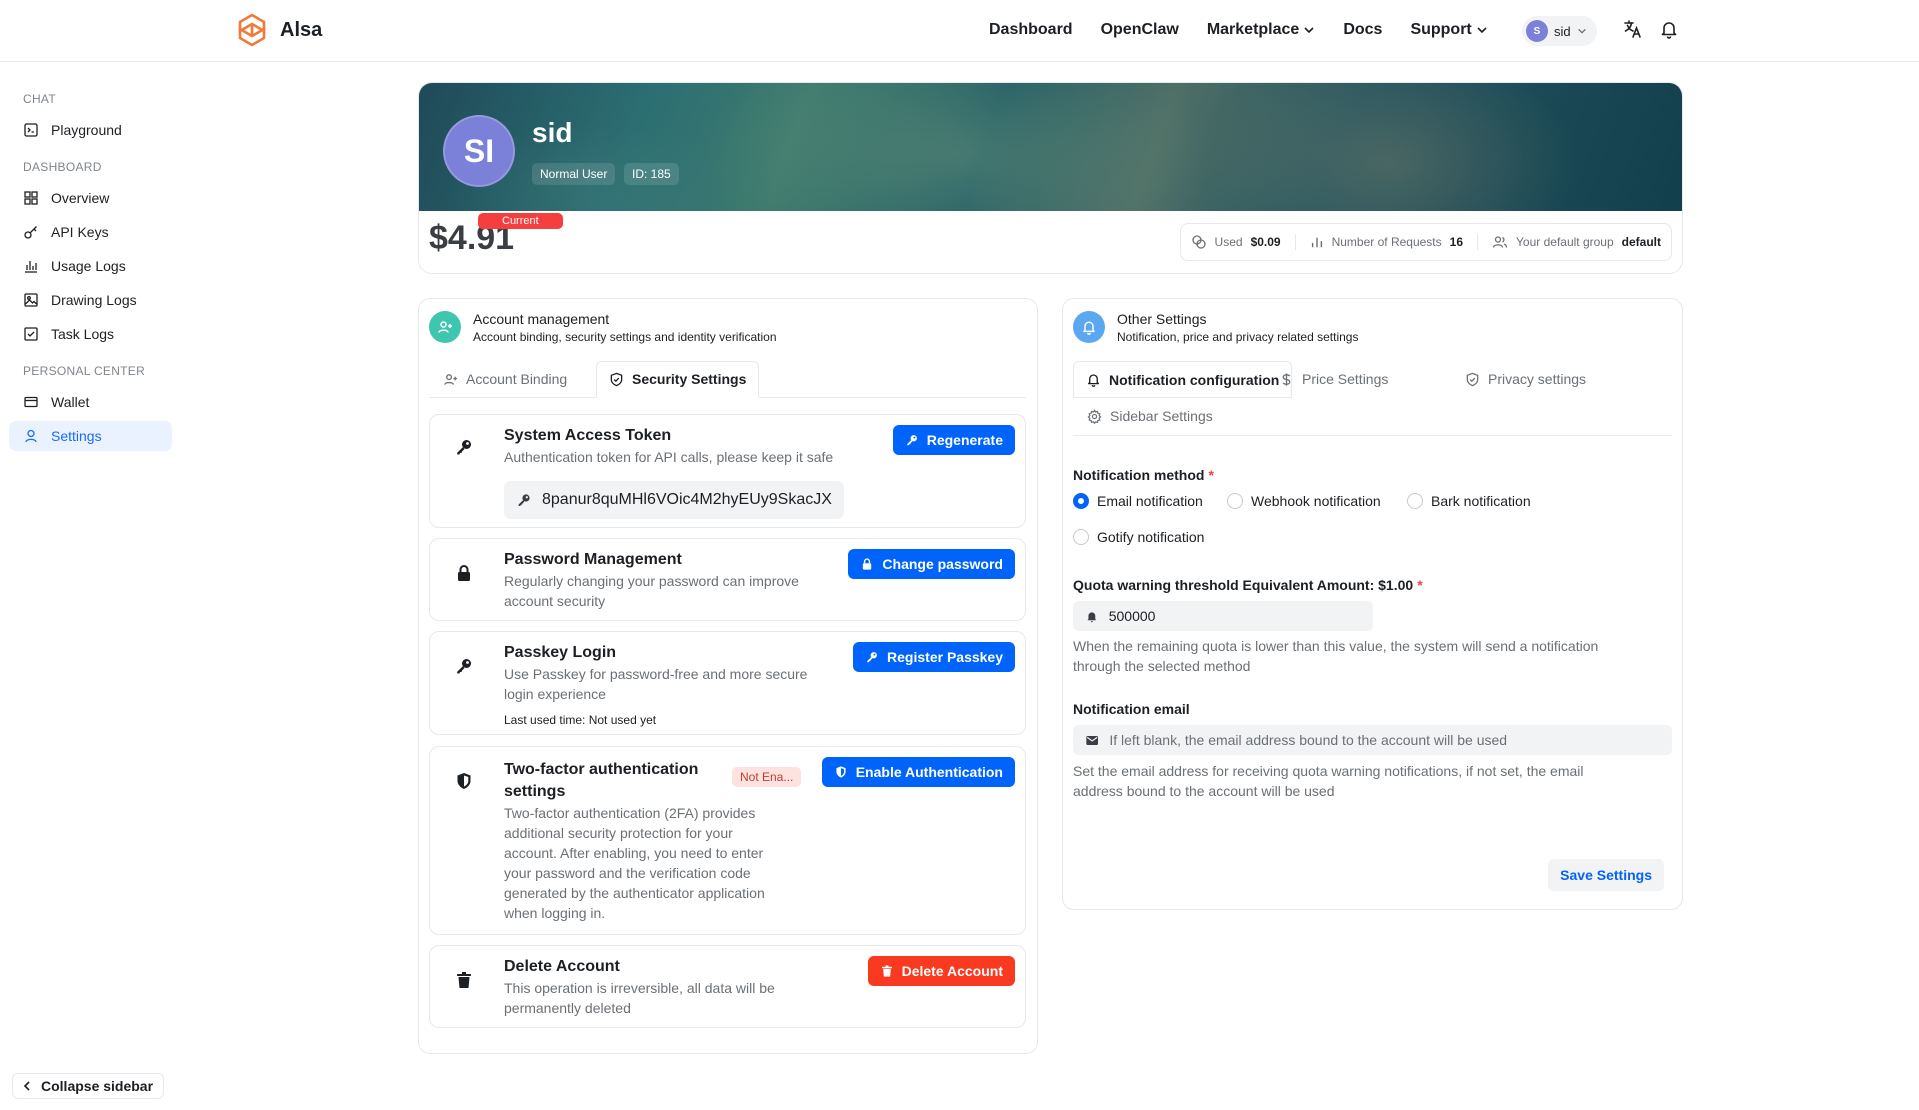 The width and height of the screenshot is (1919, 1110). What do you see at coordinates (1138, 537) in the screenshot?
I see `radio-gotify-notification: Gotify notification` at bounding box center [1138, 537].